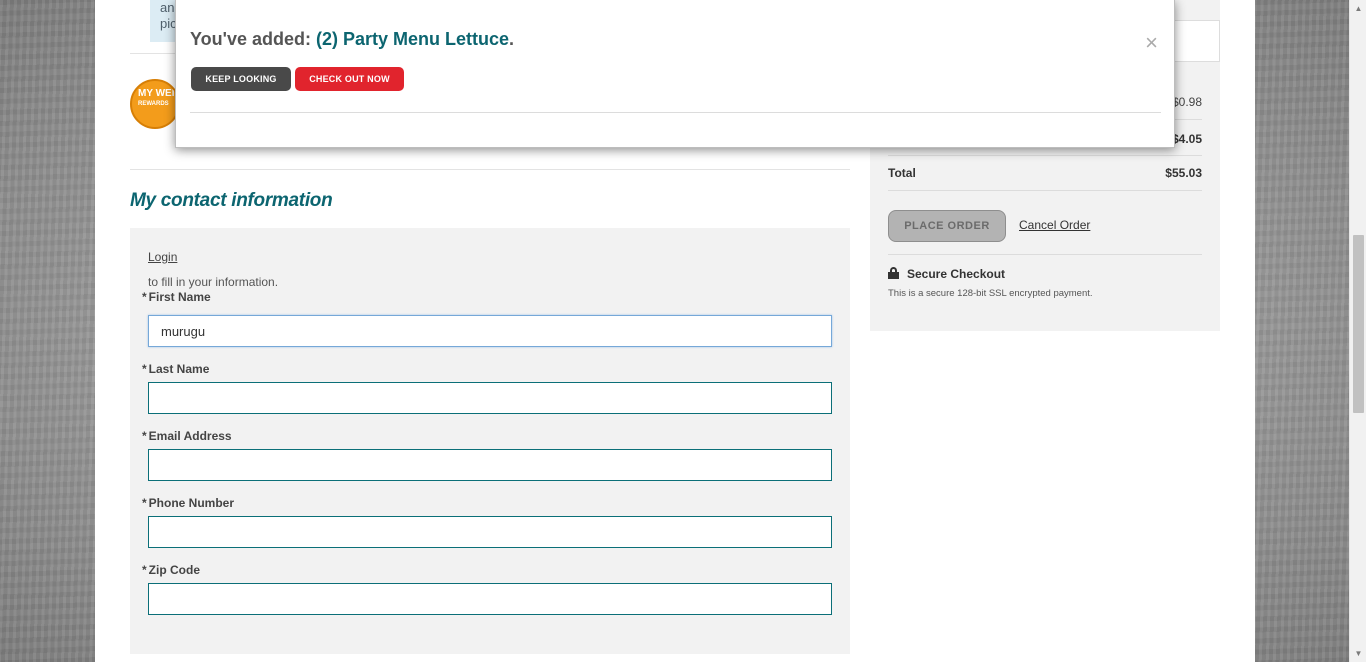 This screenshot has height=662, width=1366. Describe the element at coordinates (1358, 324) in the screenshot. I see `scrollbar-thumb` at that location.